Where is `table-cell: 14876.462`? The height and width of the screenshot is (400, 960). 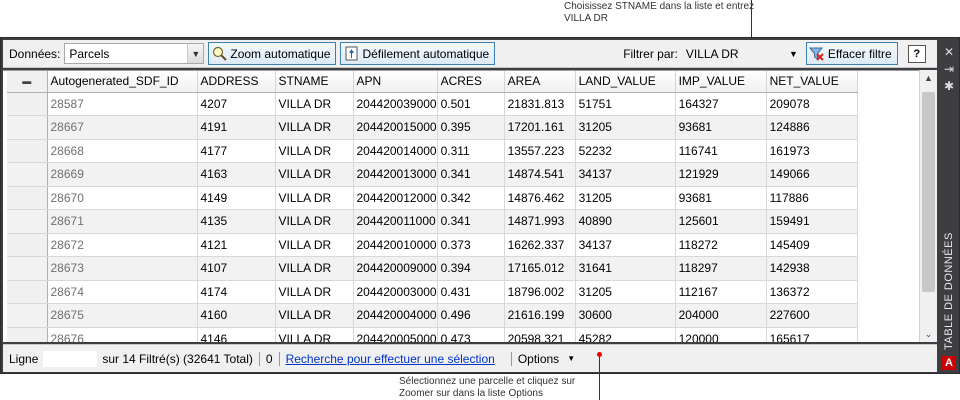
table-cell: 14876.462 is located at coordinates (540, 198).